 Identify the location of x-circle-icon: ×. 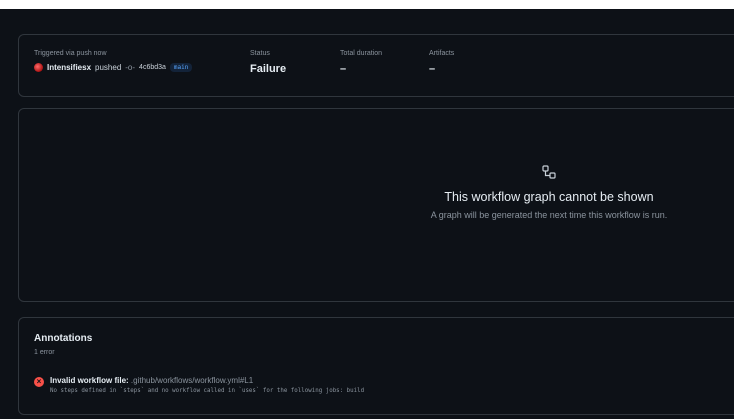
(39, 382).